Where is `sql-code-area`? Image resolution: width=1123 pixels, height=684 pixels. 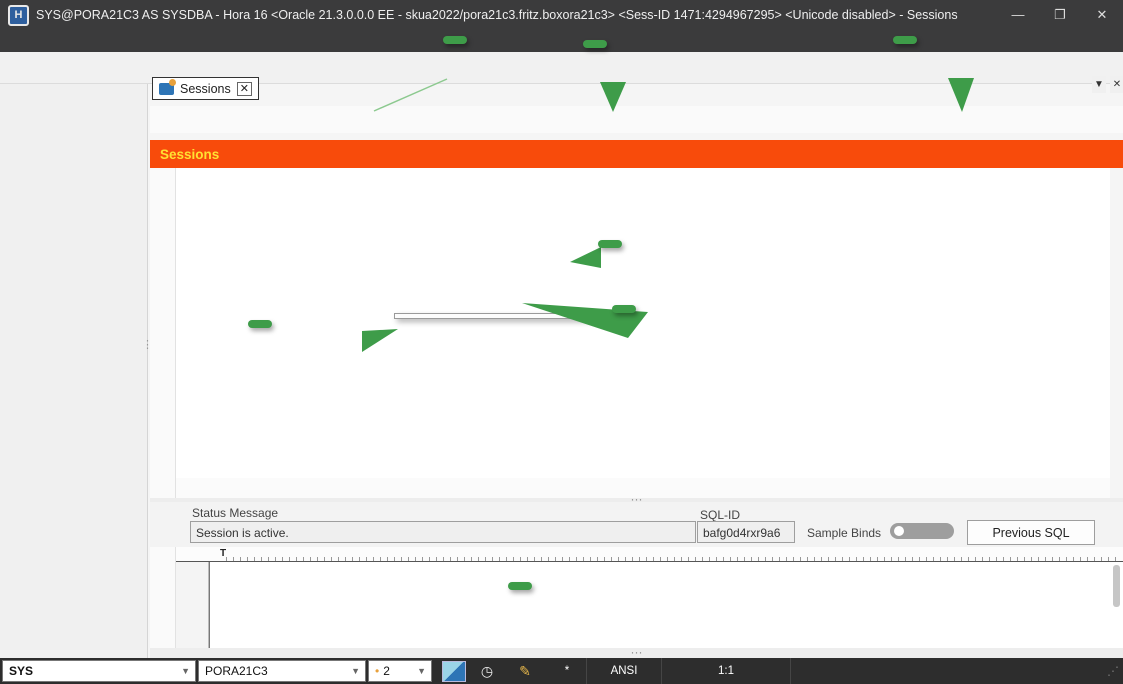
sql-code-area is located at coordinates (666, 605).